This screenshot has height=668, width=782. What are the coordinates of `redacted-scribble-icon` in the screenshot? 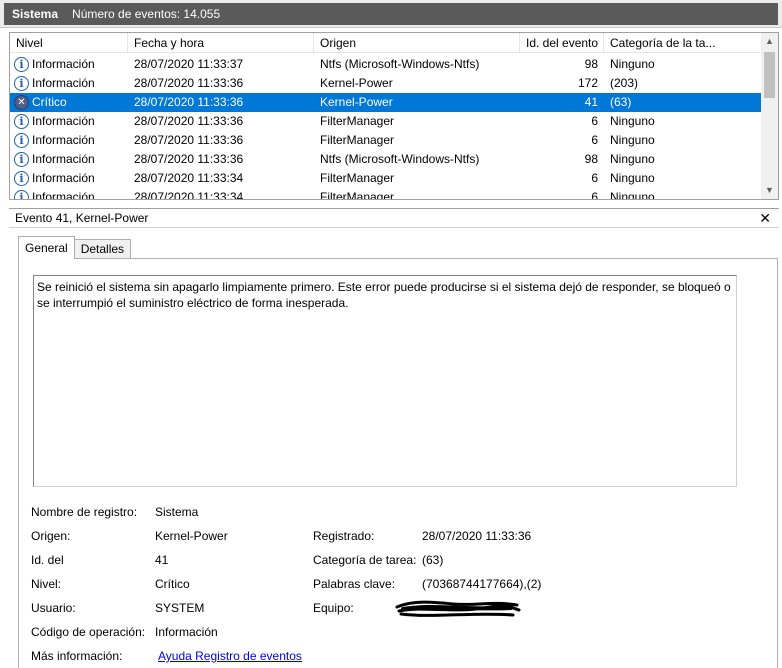 It's located at (458, 608).